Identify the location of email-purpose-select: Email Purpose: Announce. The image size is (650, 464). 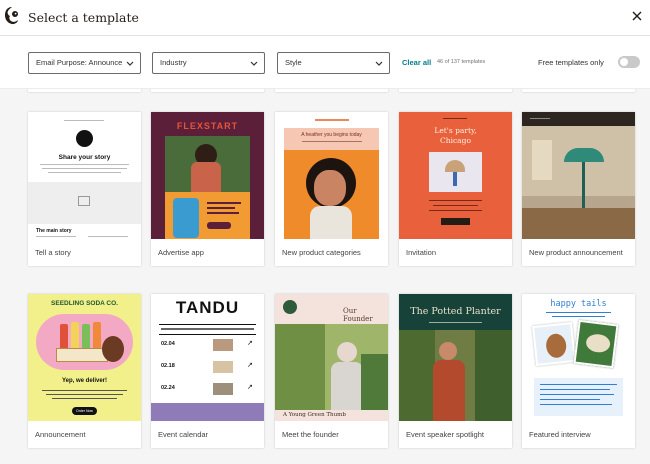
(84, 63).